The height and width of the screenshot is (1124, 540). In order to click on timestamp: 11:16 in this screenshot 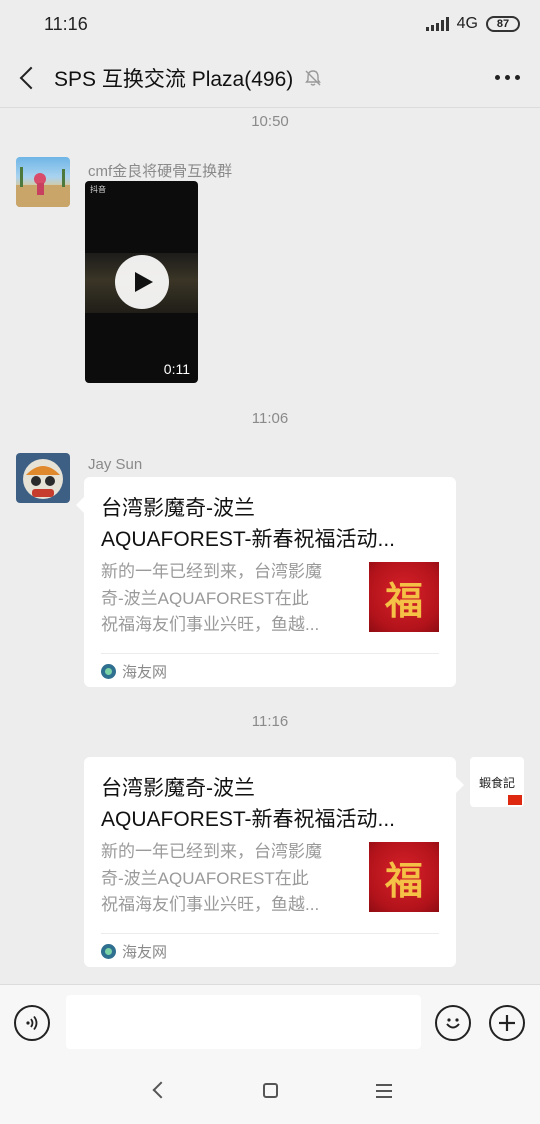, I will do `click(270, 721)`.